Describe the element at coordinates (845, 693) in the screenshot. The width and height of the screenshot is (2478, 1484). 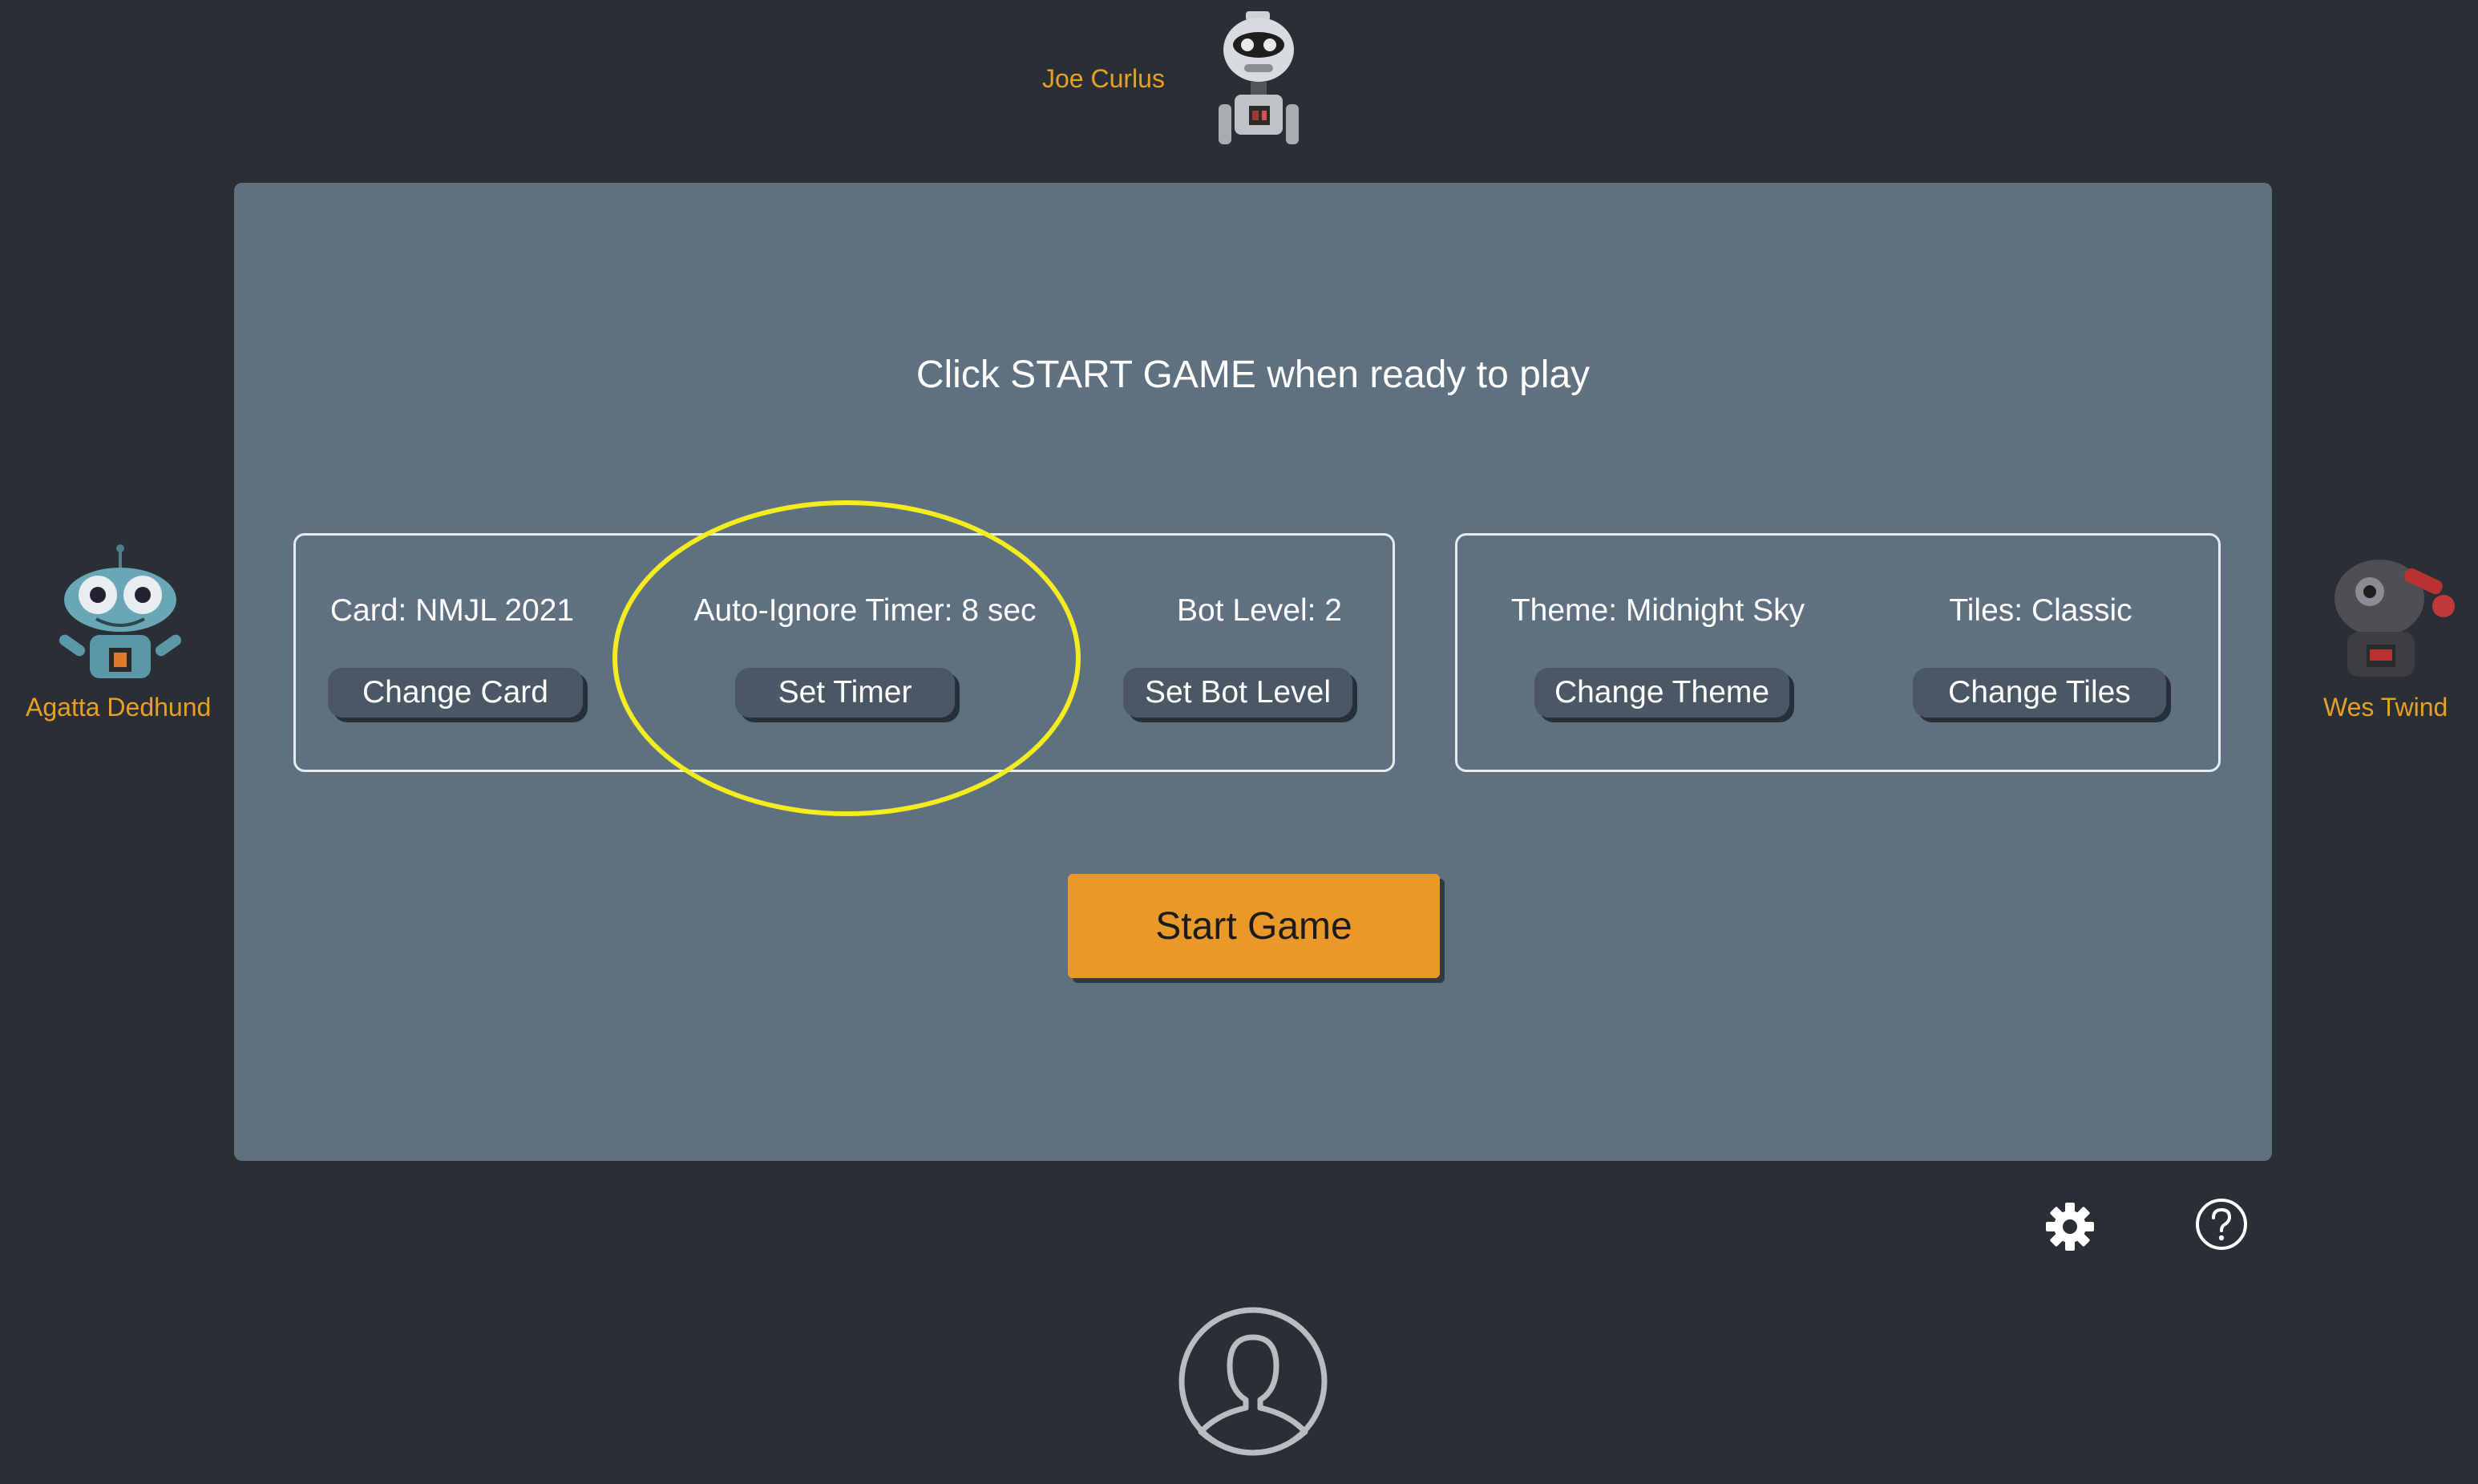
I see `set-timer-button: Set Timer` at that location.